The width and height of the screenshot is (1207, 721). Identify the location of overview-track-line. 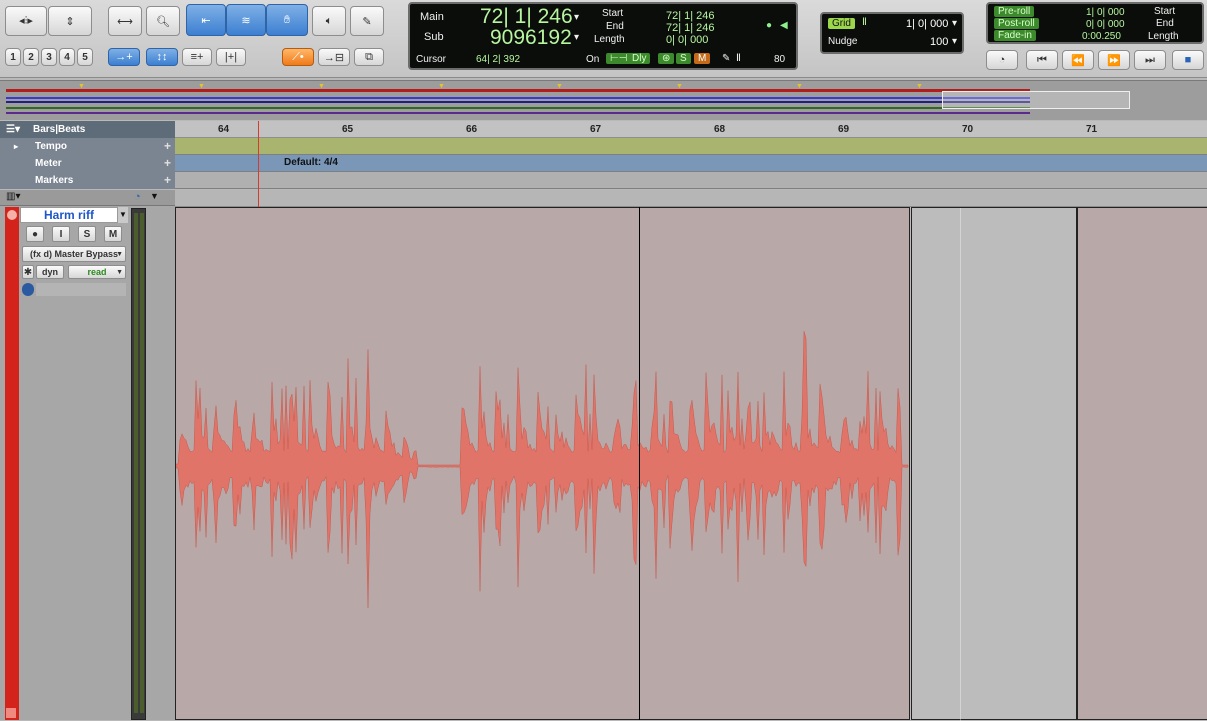
(518, 108).